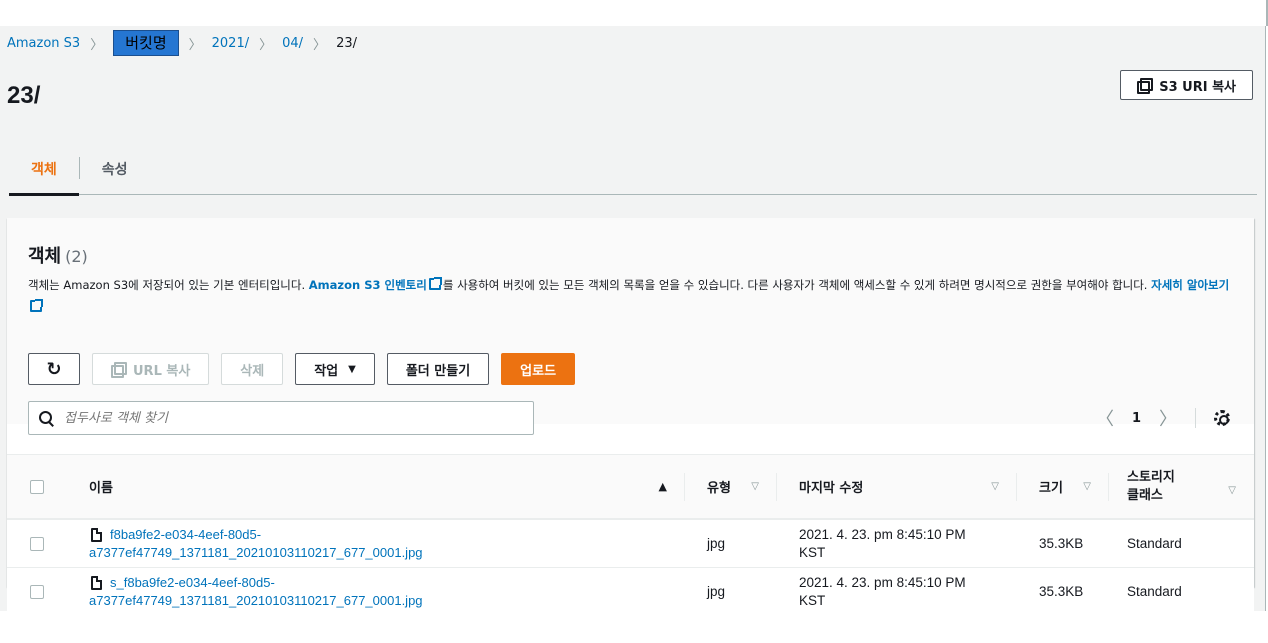  I want to click on copy-url-button: URL 복사, so click(151, 369).